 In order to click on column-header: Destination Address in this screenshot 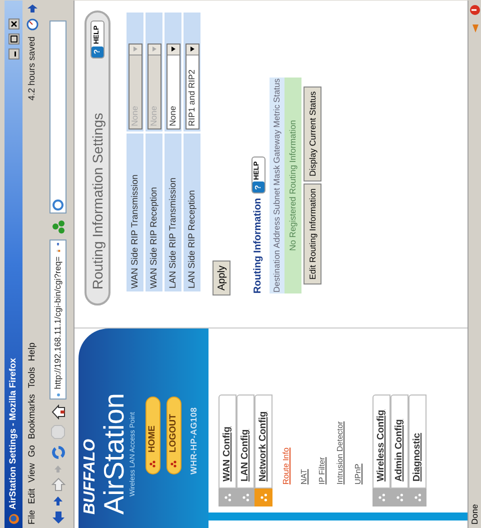, I will do `click(276, 254)`.